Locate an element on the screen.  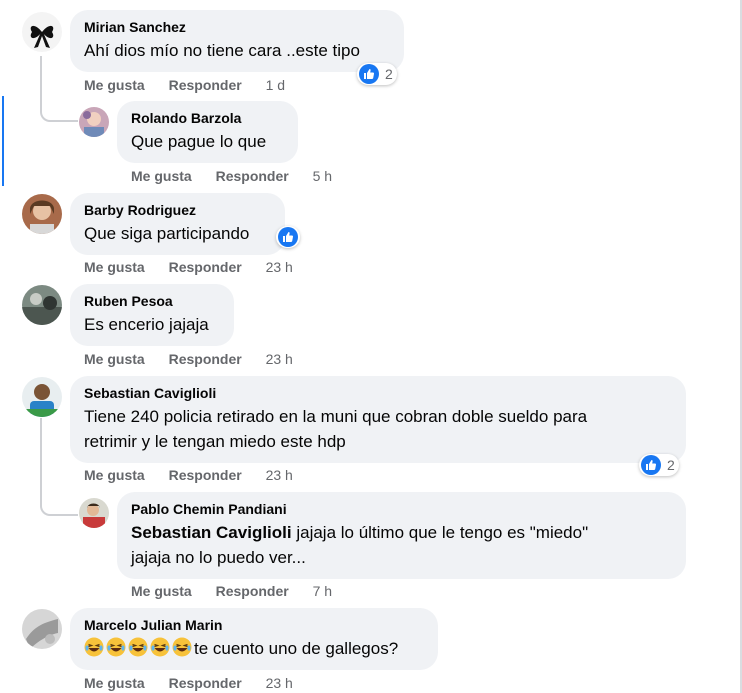
comment-text-fragment: jajaja lo último que le tengo es "miedo" is located at coordinates (440, 532).